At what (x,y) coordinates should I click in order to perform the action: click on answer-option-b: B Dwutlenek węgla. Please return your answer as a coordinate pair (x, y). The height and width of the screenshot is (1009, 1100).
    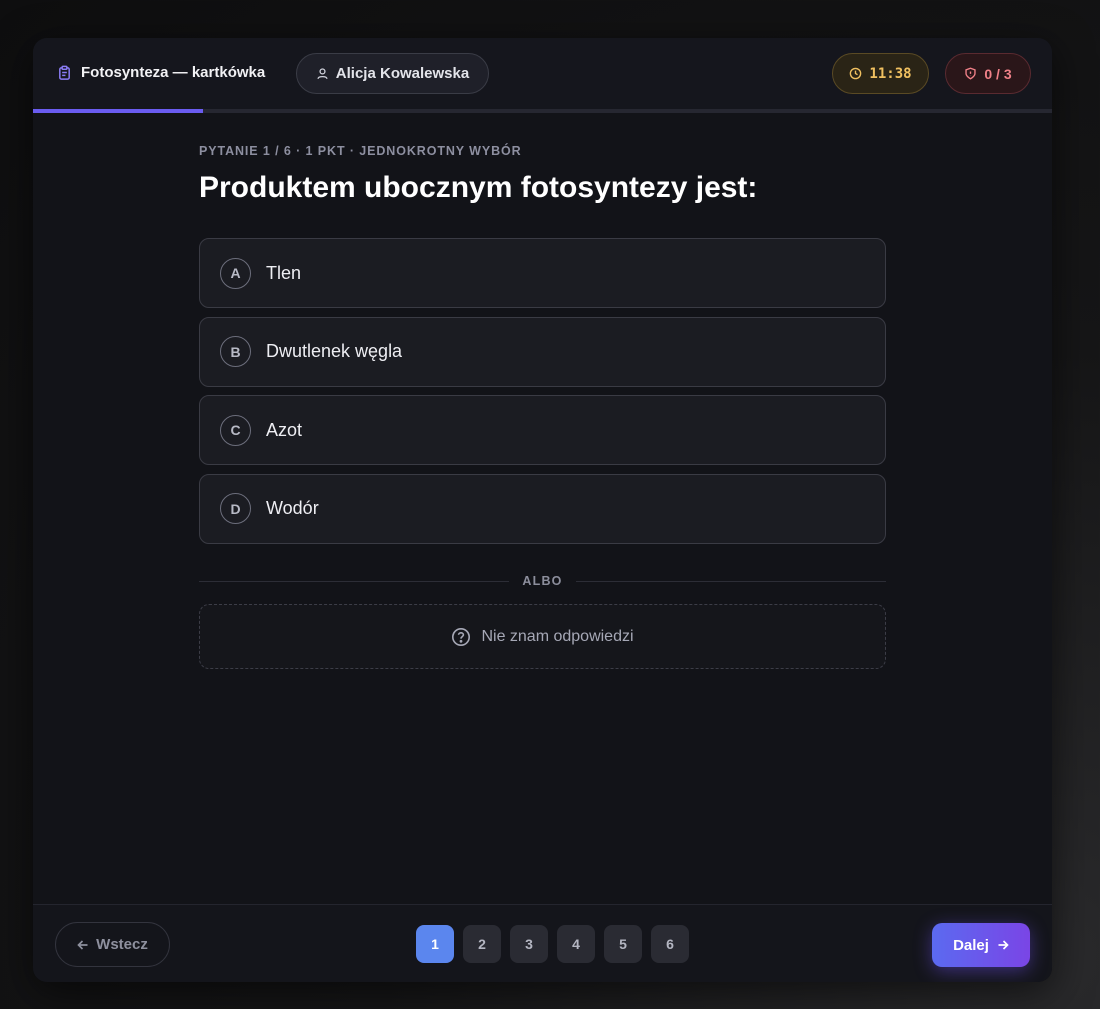
    Looking at the image, I should click on (542, 351).